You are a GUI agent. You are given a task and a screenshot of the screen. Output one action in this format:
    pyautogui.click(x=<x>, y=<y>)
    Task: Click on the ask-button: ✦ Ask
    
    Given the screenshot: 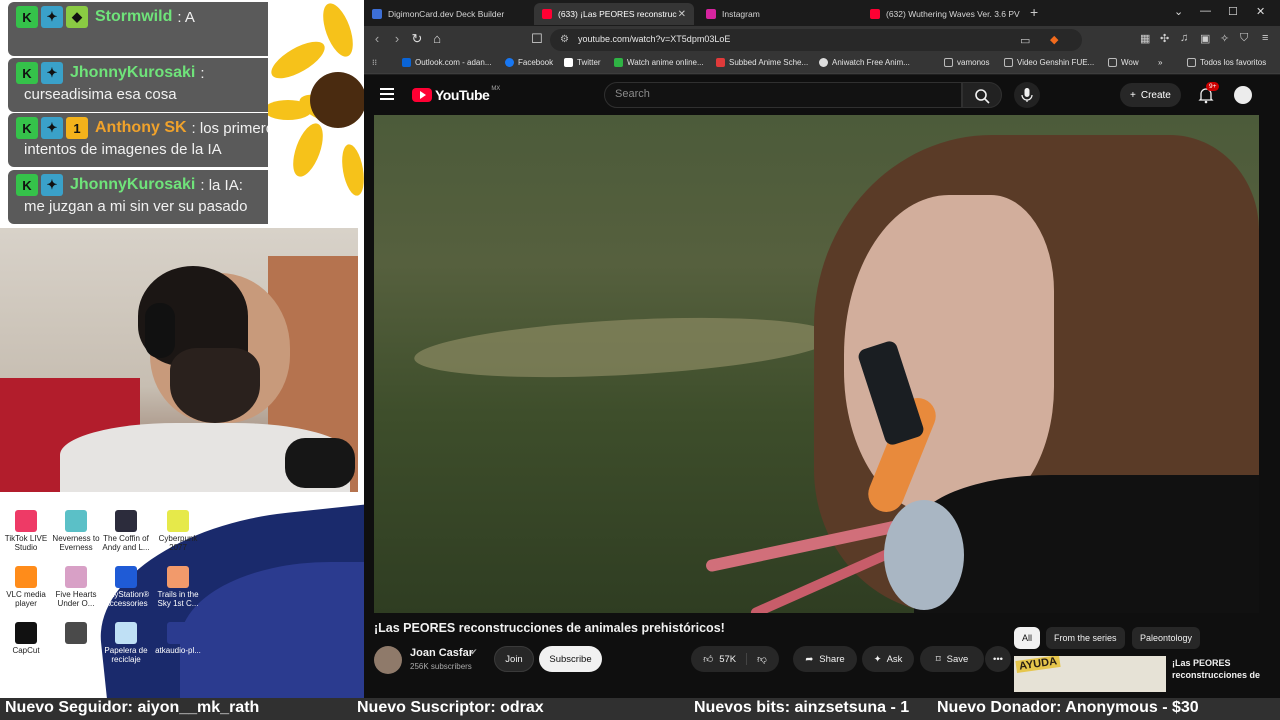 What is the action you would take?
    pyautogui.click(x=888, y=659)
    